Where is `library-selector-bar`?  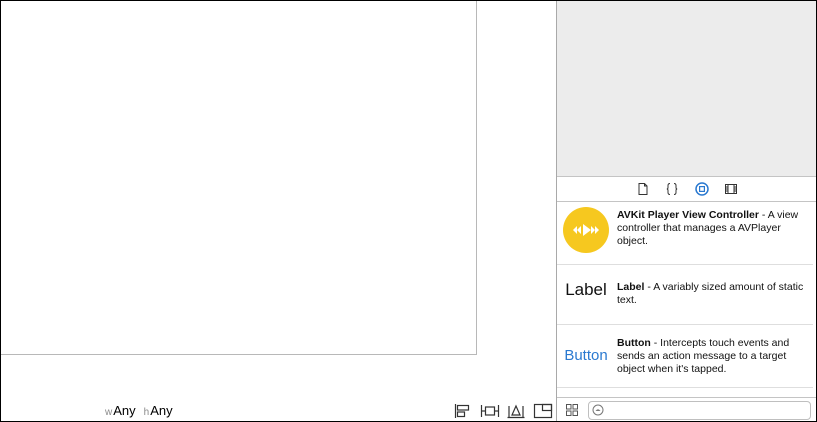
library-selector-bar is located at coordinates (686, 189).